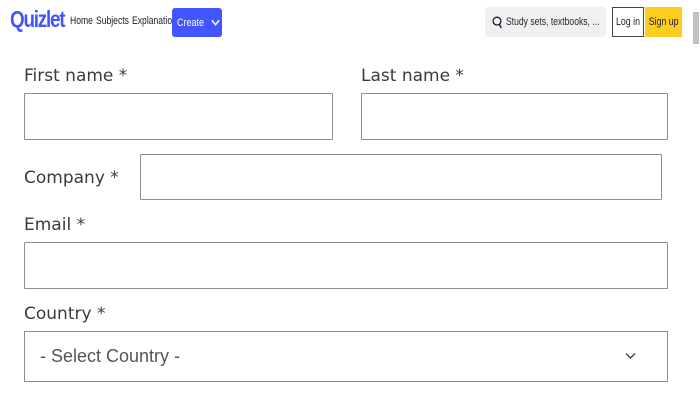  I want to click on country-label: Country *, so click(65, 314).